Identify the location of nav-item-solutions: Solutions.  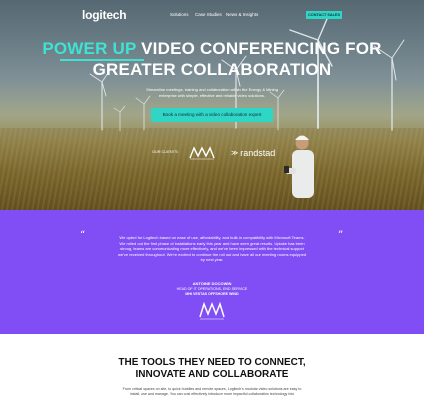
(179, 14).